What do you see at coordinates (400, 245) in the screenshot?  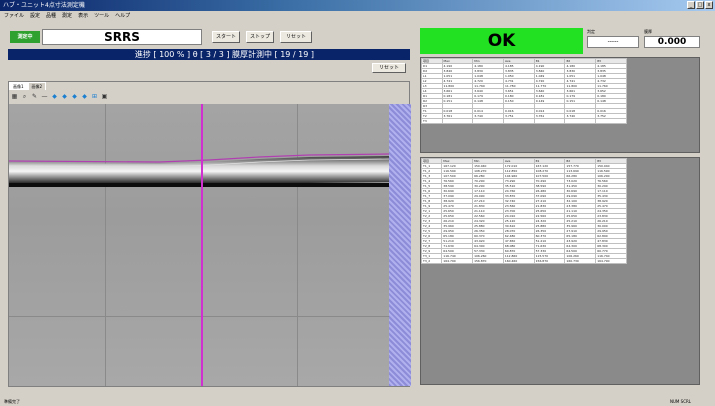 I see `scroll-stripe` at bounding box center [400, 245].